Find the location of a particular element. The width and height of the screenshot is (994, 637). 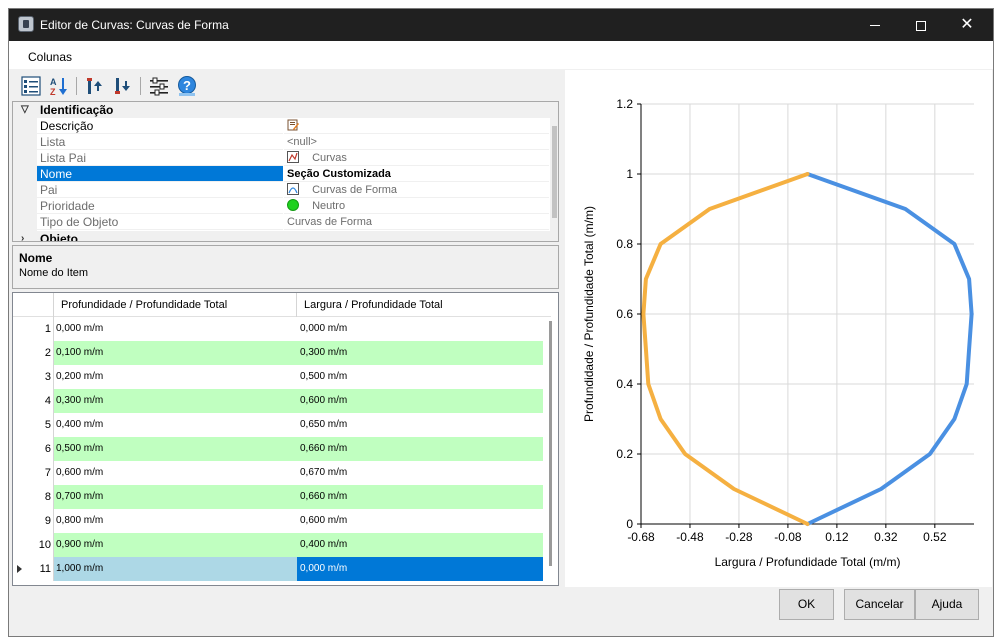

minimize-button is located at coordinates (875, 25).